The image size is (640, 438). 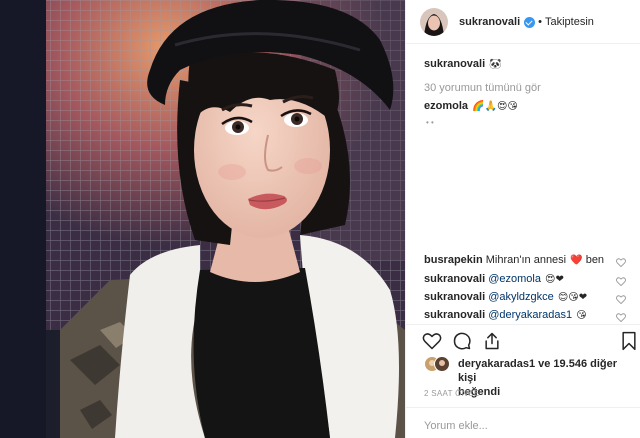 What do you see at coordinates (569, 22) in the screenshot?
I see `follow-status: Takiptesin` at bounding box center [569, 22].